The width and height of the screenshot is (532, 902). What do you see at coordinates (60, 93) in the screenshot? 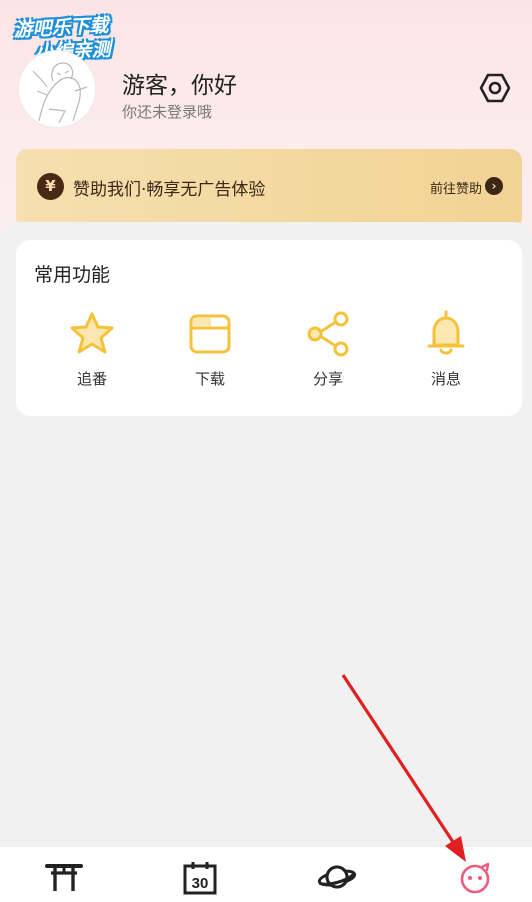
I see `avatar-sketch-icon` at bounding box center [60, 93].